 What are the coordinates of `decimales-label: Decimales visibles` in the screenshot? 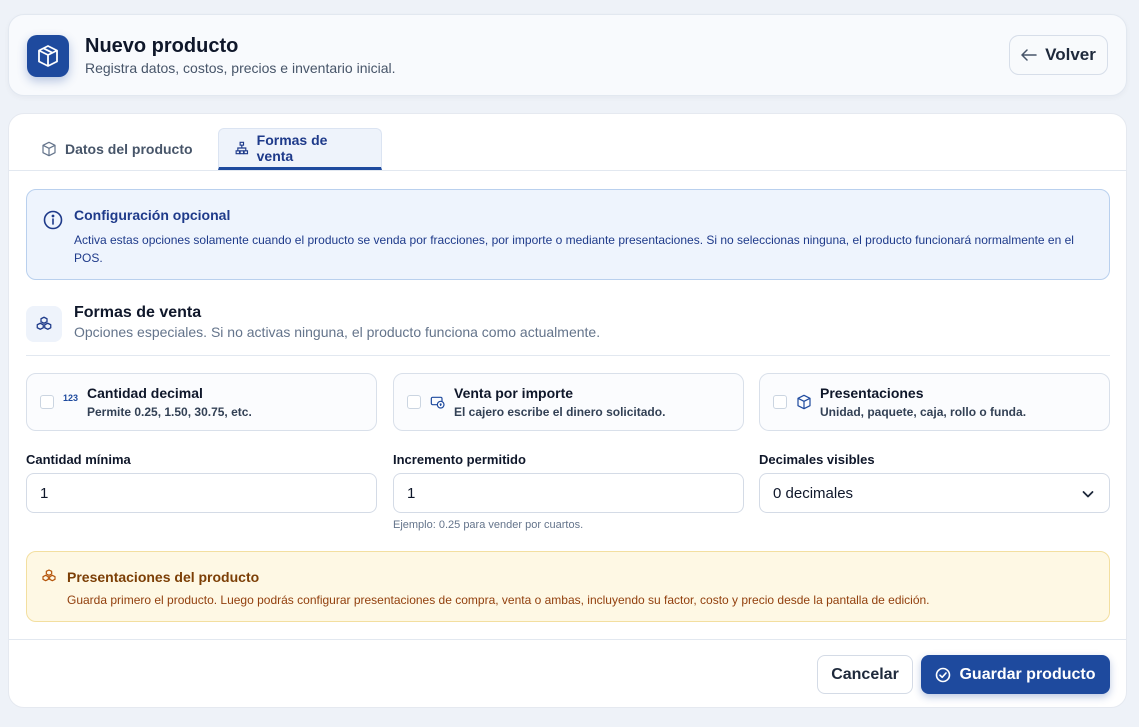 It's located at (817, 459).